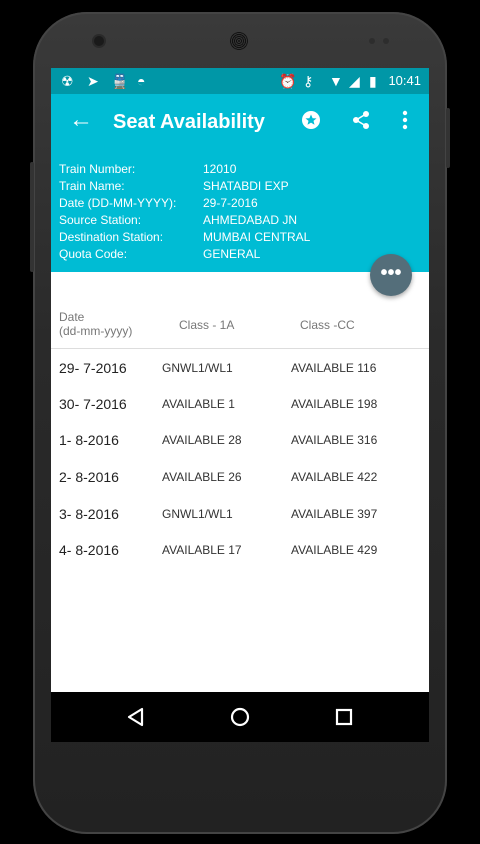 The image size is (480, 844). Describe the element at coordinates (354, 81) in the screenshot. I see `signal-icon: ◢` at that location.